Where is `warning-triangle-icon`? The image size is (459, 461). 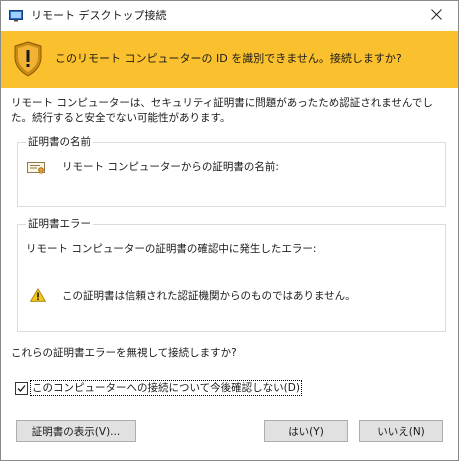
warning-triangle-icon is located at coordinates (38, 295).